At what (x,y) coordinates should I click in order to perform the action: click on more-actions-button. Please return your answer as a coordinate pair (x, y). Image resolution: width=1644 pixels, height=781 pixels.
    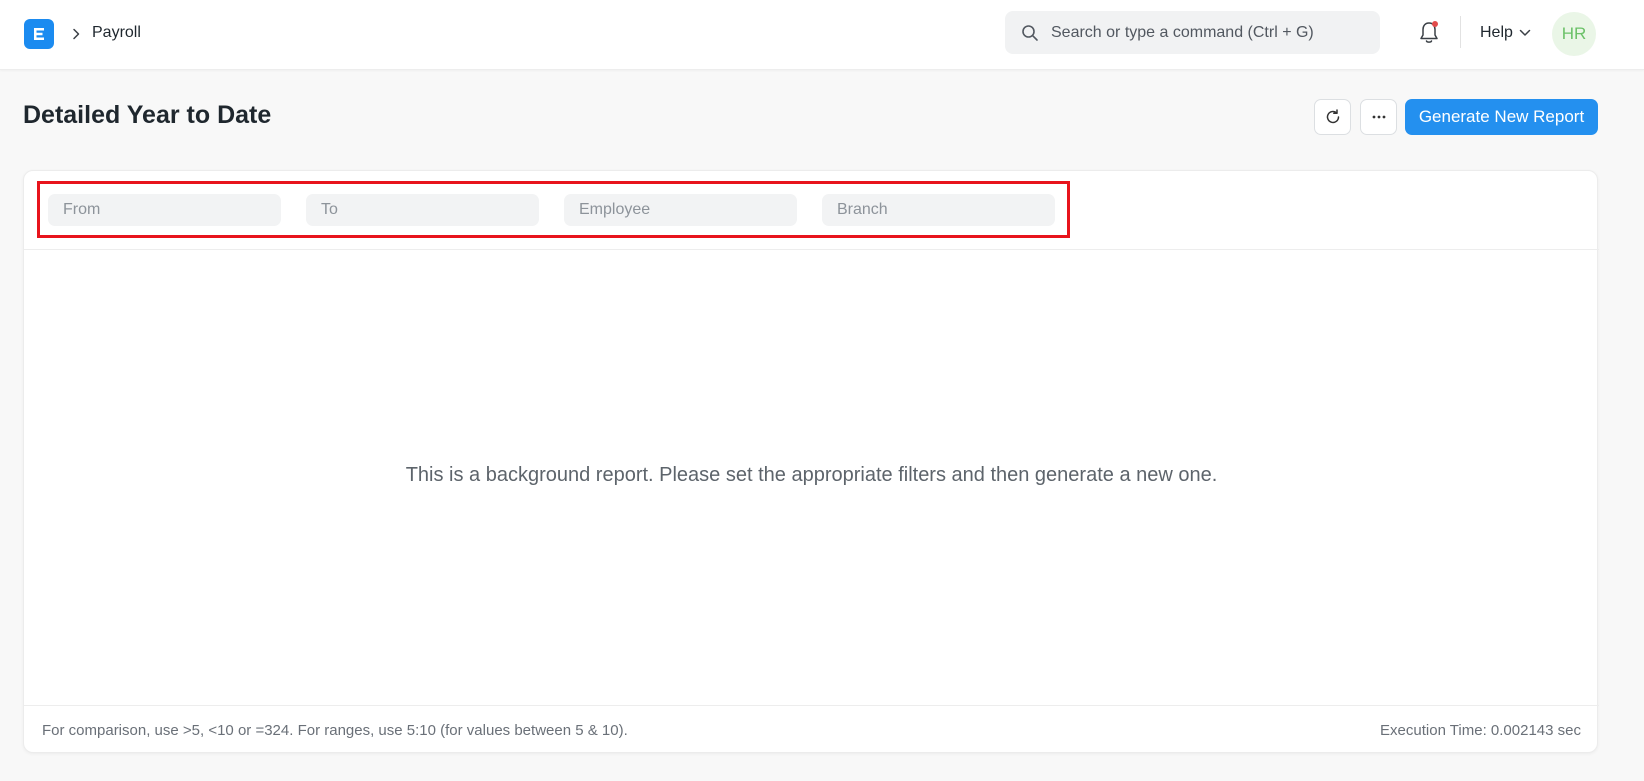
    Looking at the image, I should click on (1378, 117).